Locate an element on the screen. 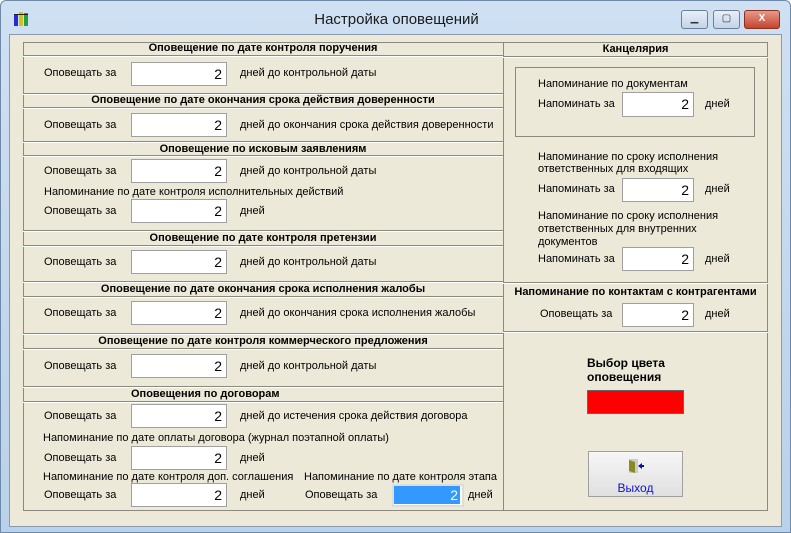 The width and height of the screenshot is (791, 533). enforcement-days-input: 2 is located at coordinates (179, 211).